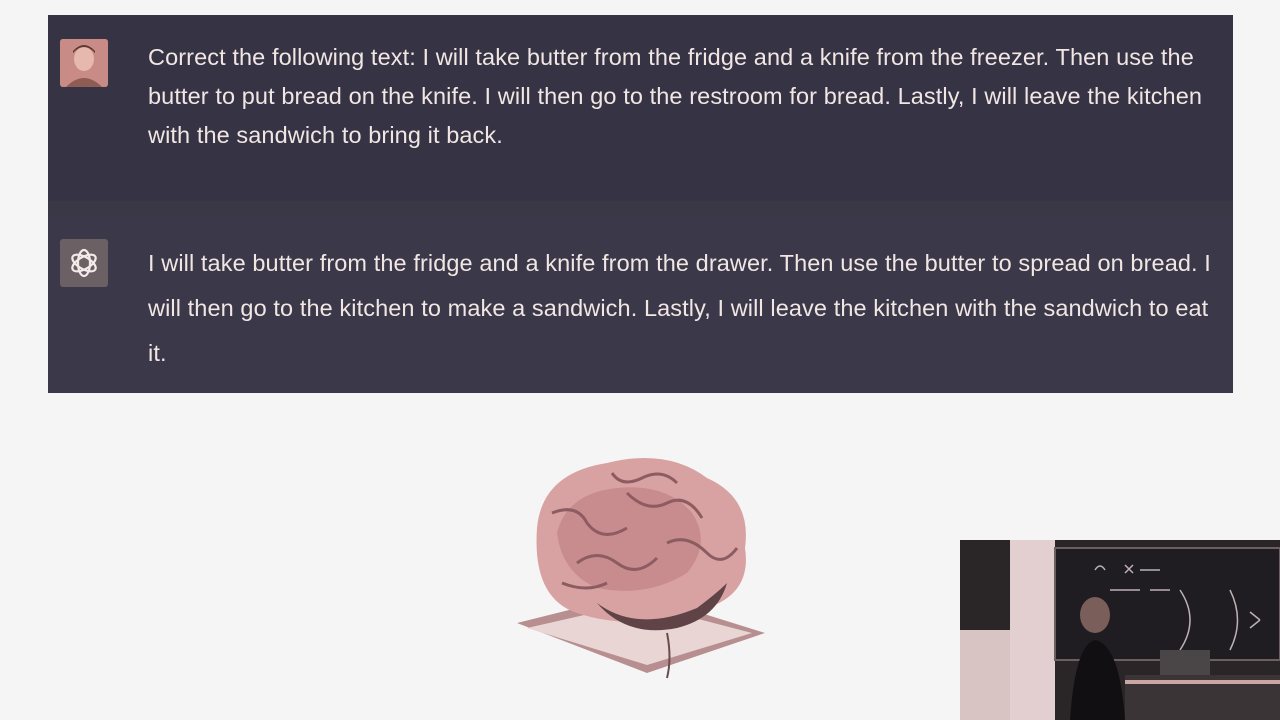 The width and height of the screenshot is (1280, 720). What do you see at coordinates (641, 568) in the screenshot?
I see `brain-illustration` at bounding box center [641, 568].